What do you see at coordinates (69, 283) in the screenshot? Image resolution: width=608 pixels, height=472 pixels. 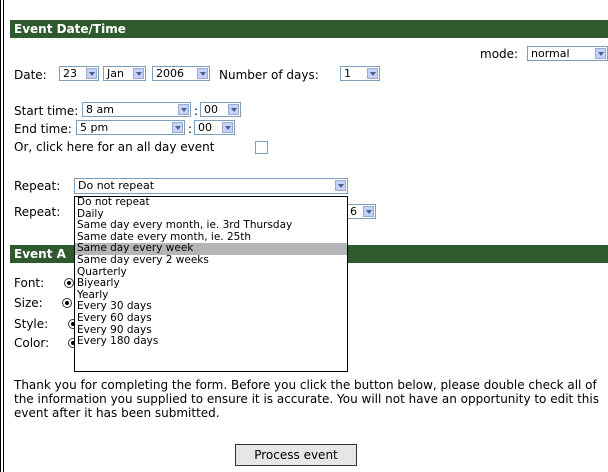 I see `font-radio` at bounding box center [69, 283].